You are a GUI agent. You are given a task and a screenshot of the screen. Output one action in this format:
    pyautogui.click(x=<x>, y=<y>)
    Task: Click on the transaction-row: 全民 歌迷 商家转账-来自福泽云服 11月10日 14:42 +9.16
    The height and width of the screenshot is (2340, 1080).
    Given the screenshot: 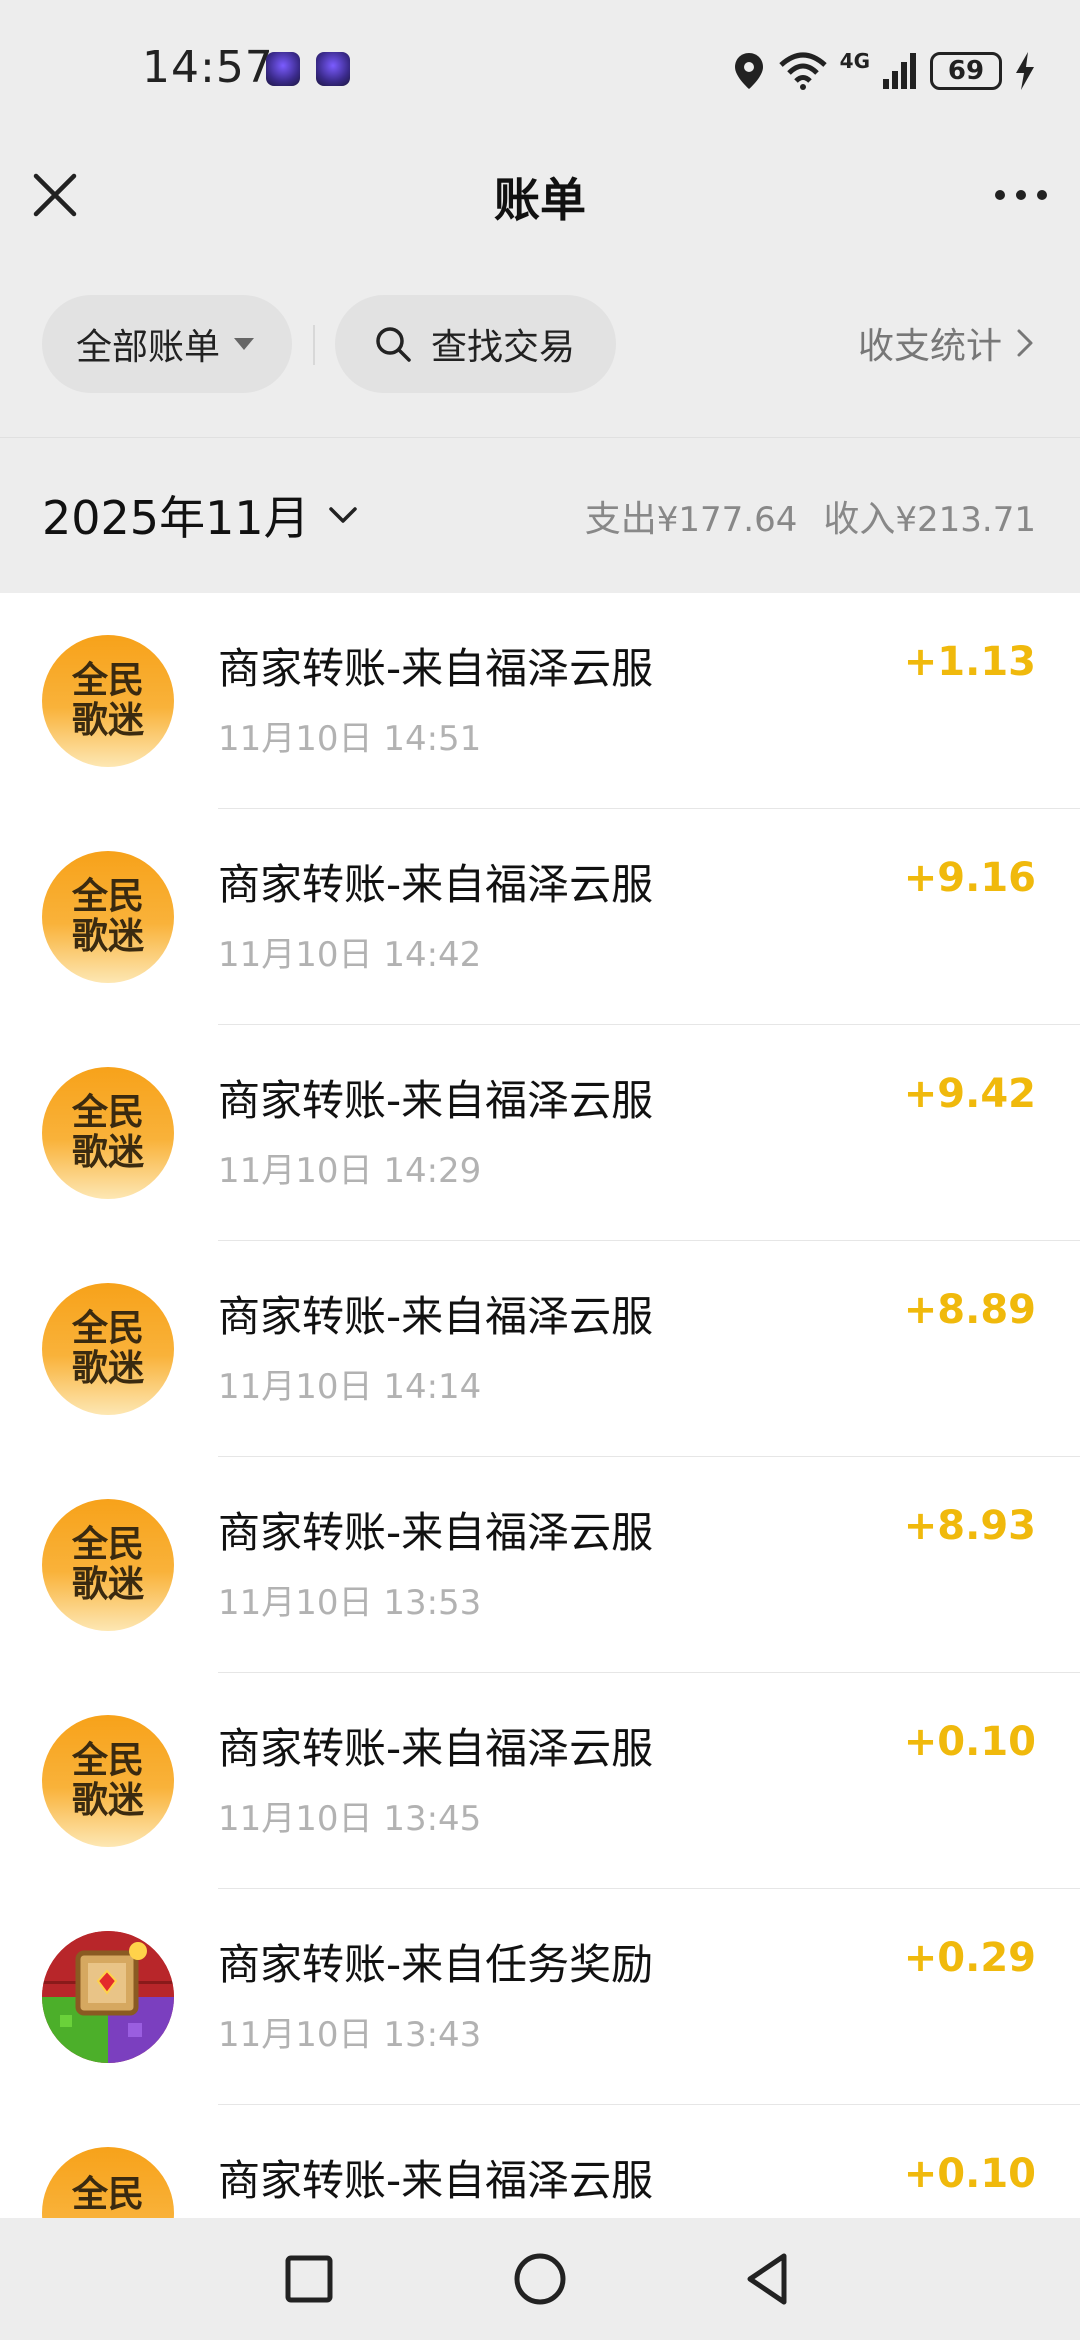 What is the action you would take?
    pyautogui.click(x=540, y=917)
    